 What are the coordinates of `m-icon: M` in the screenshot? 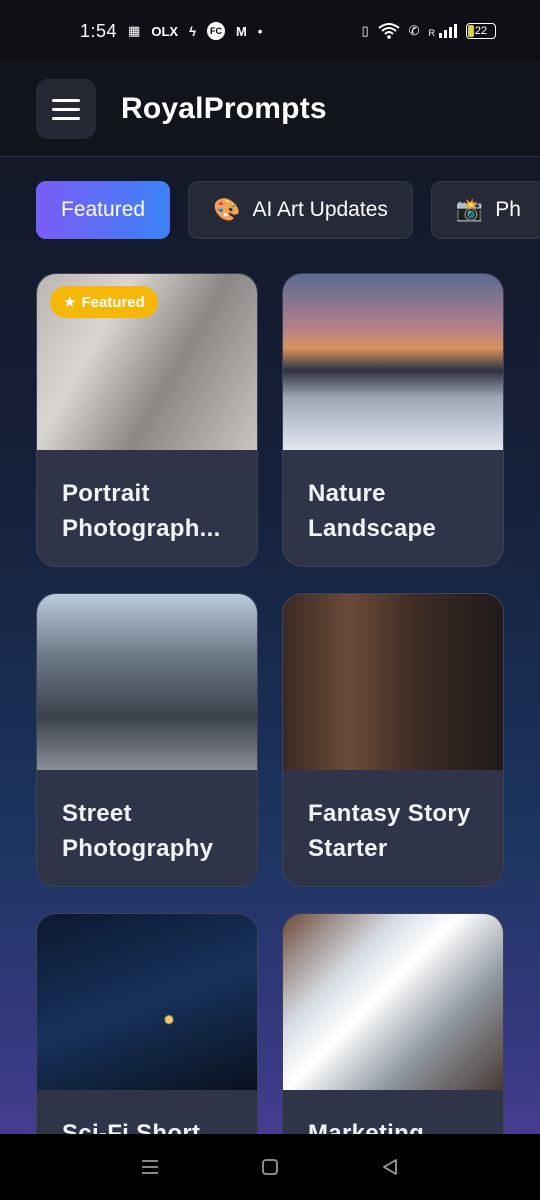 It's located at (241, 31).